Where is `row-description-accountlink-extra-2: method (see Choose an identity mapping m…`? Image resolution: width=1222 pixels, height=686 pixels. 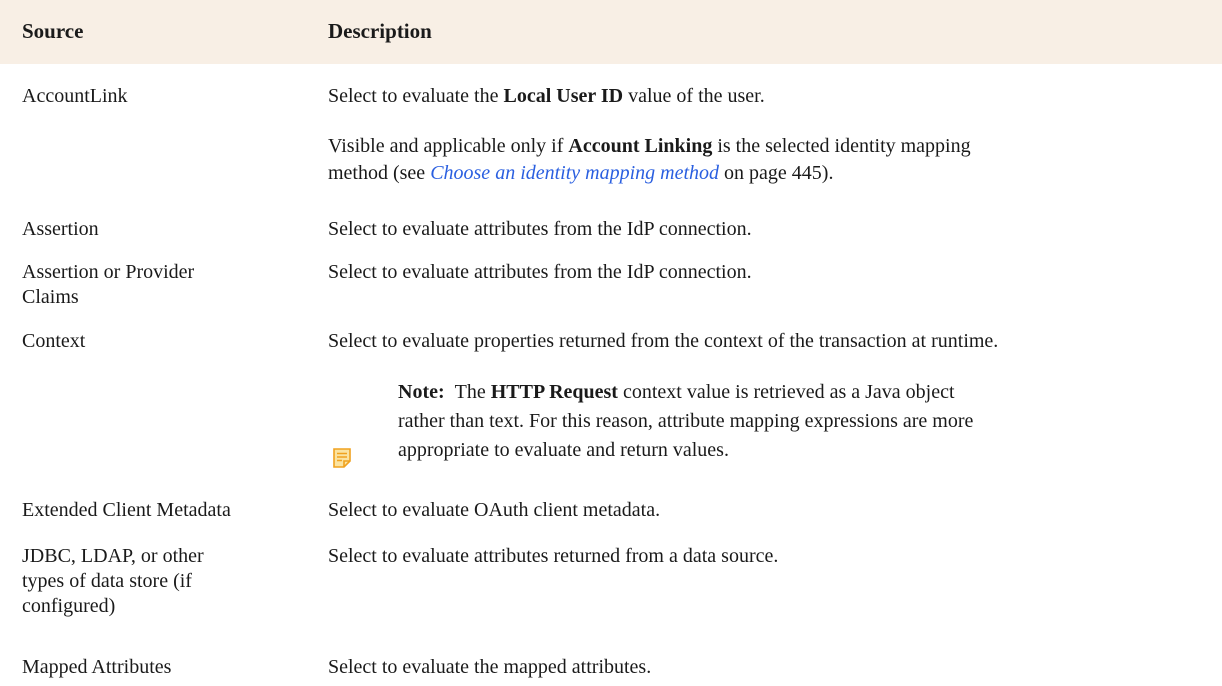
row-description-accountlink-extra-2: method (see Choose an identity mapping m… is located at coordinates (581, 173).